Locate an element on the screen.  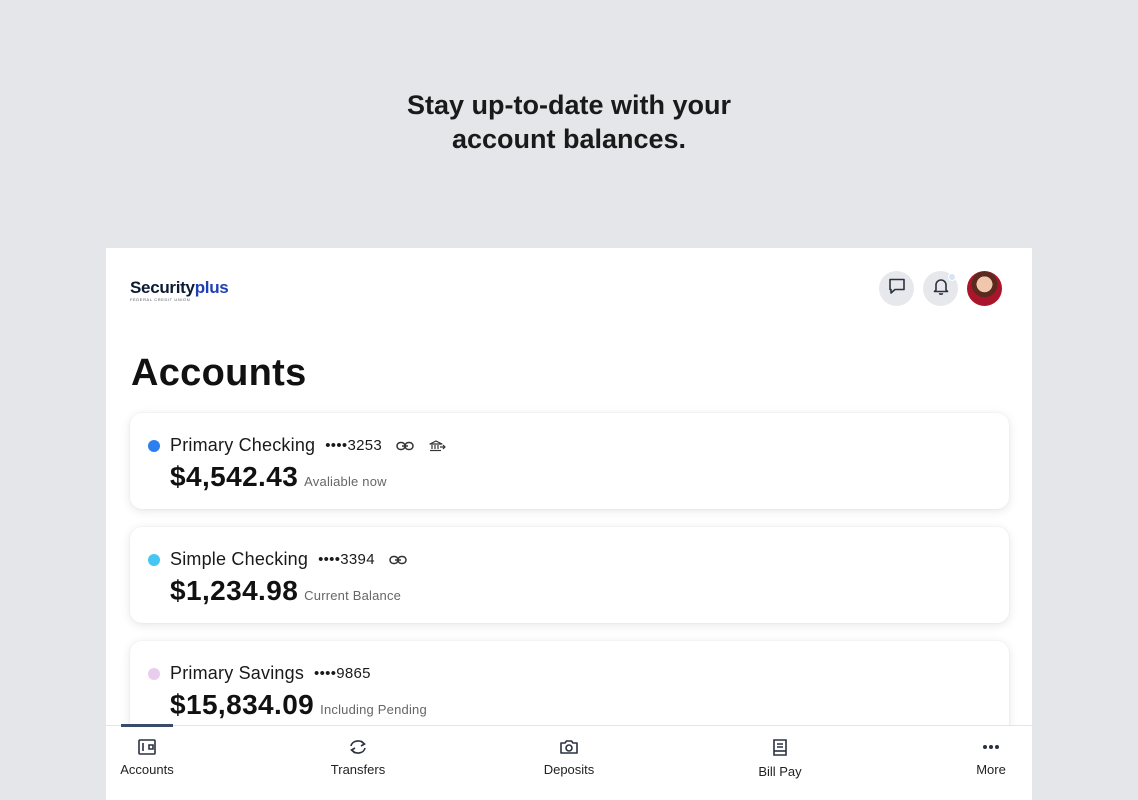
nav-billpay: Bill Pay is located at coordinates (780, 758).